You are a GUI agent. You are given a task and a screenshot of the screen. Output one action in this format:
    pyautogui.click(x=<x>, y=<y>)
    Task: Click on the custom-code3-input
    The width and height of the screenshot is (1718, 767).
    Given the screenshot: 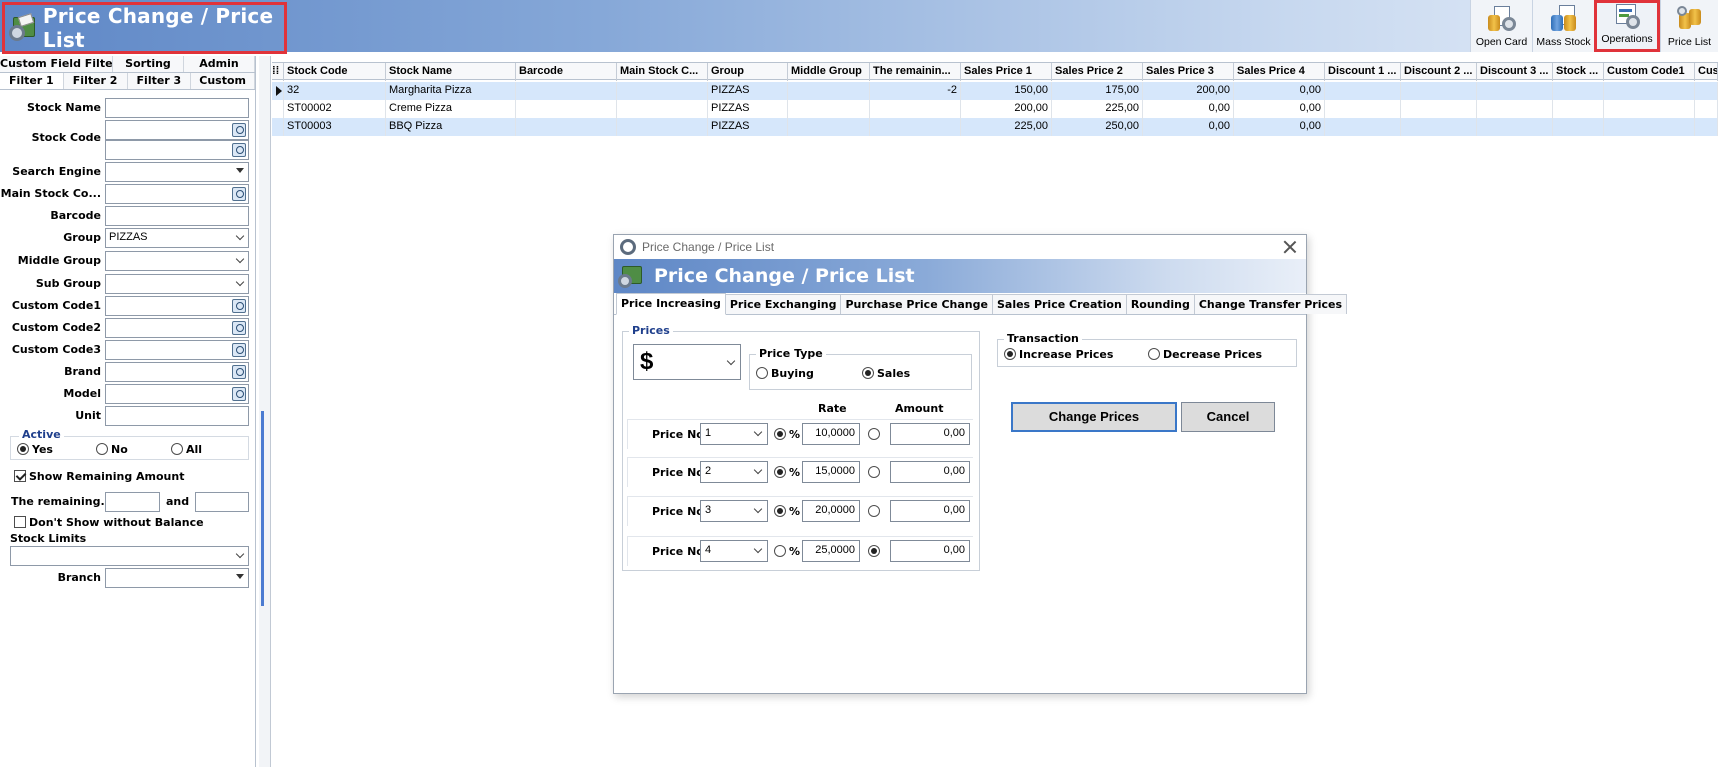 What is the action you would take?
    pyautogui.click(x=177, y=350)
    